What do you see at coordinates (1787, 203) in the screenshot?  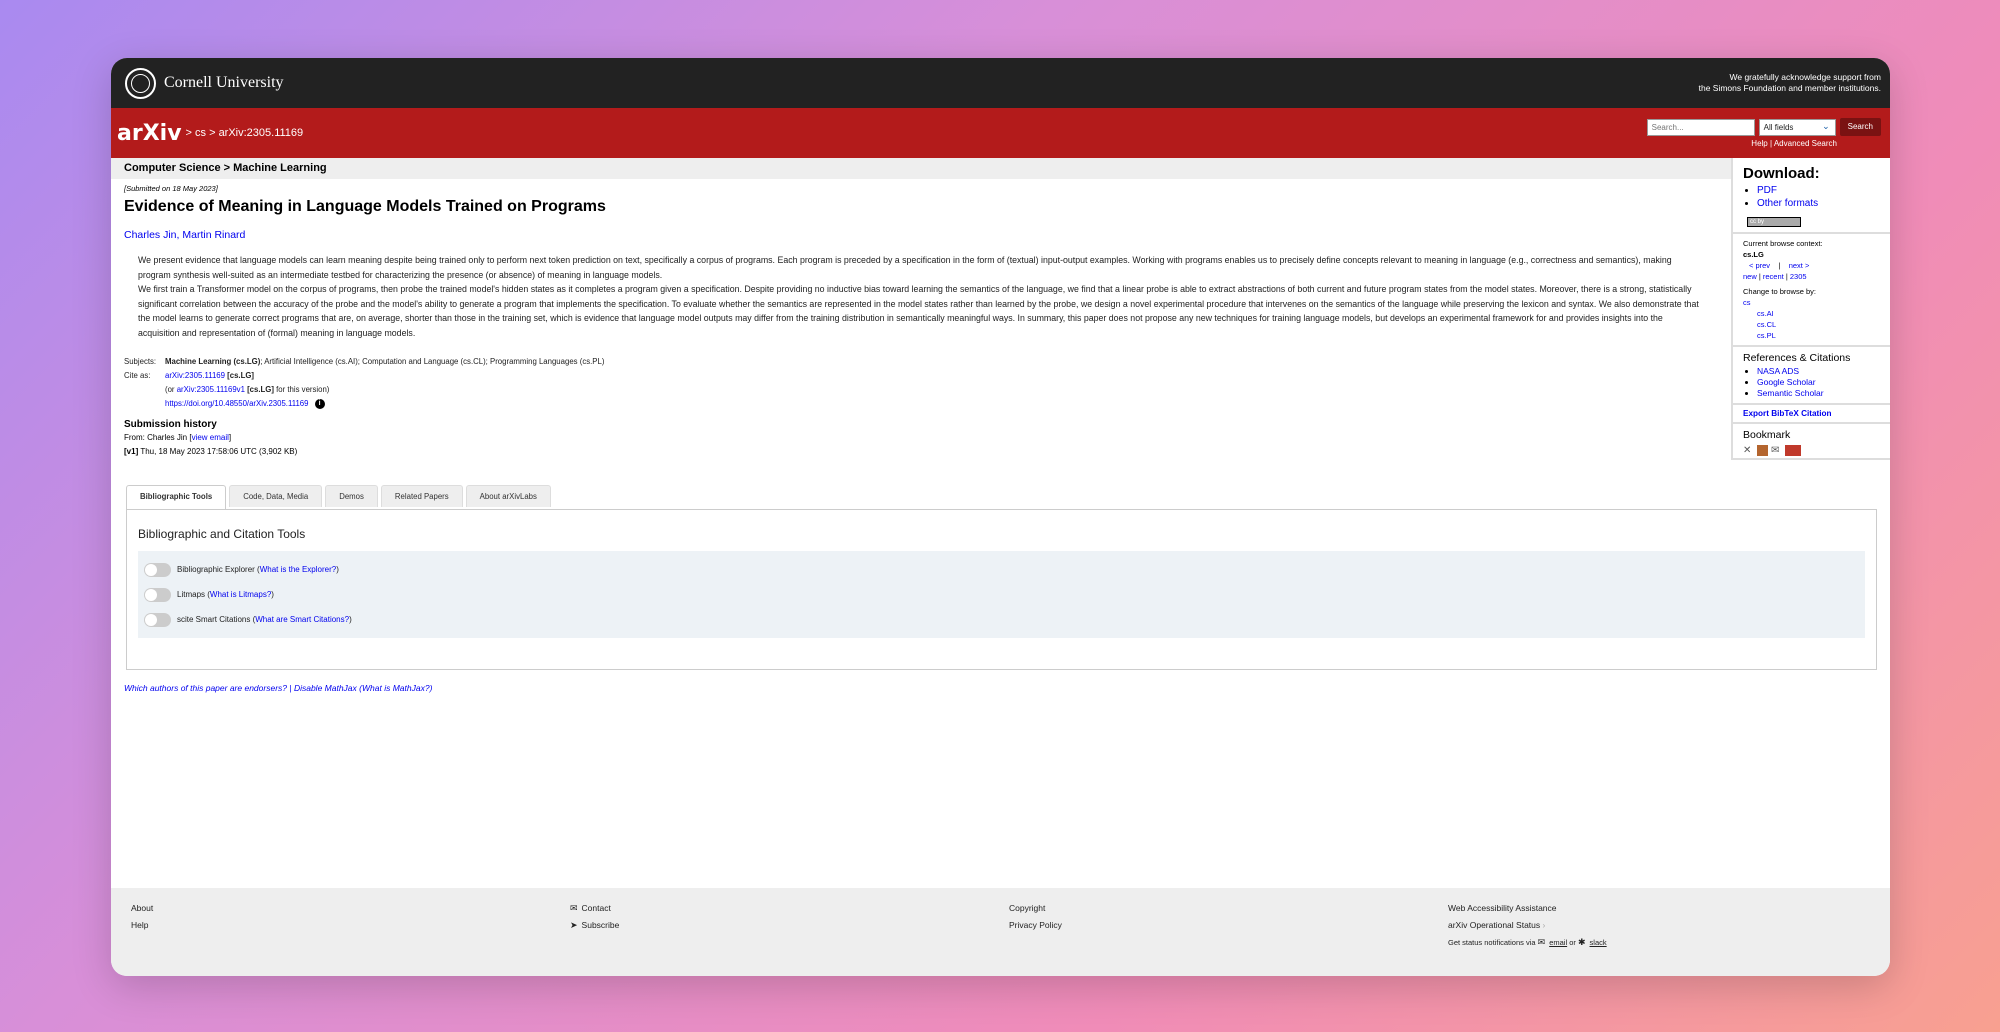 I see `other-formats-link: Other formats` at bounding box center [1787, 203].